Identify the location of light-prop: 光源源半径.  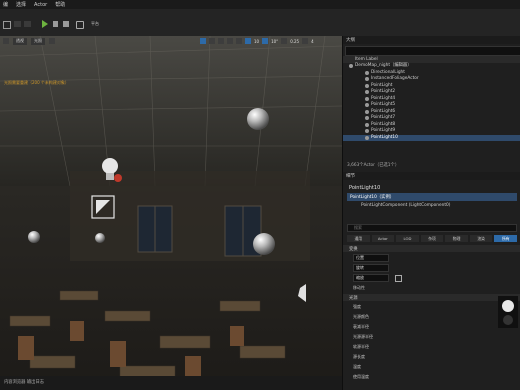
(363, 337).